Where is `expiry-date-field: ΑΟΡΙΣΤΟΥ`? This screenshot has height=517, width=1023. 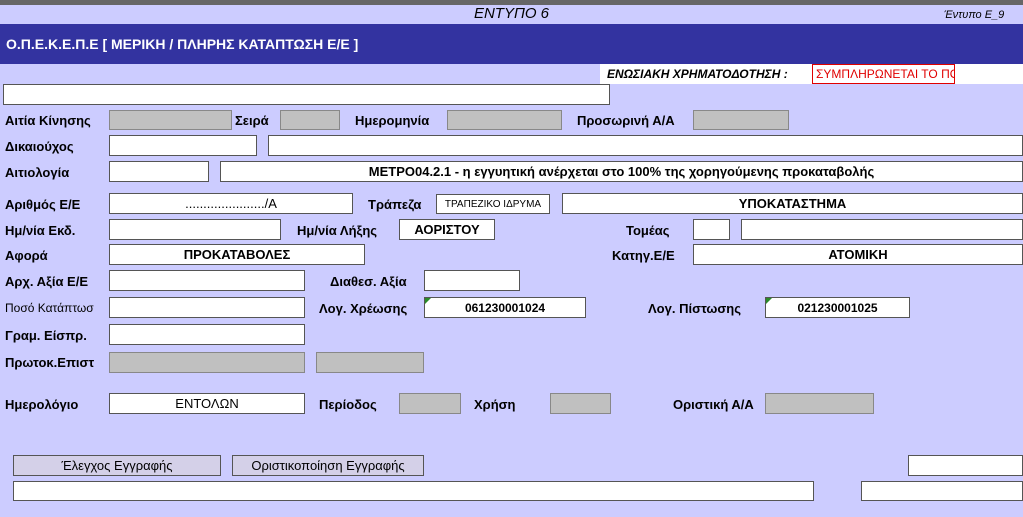
expiry-date-field: ΑΟΡΙΣΤΟΥ is located at coordinates (447, 229).